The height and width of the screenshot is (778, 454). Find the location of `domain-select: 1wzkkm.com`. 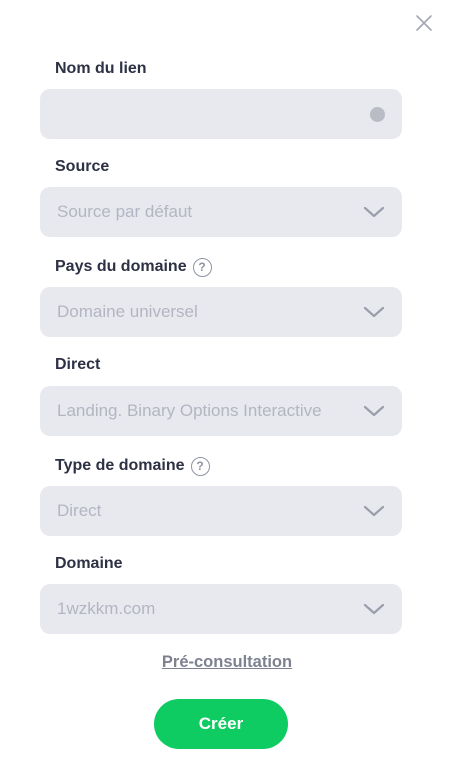

domain-select: 1wzkkm.com is located at coordinates (221, 609).